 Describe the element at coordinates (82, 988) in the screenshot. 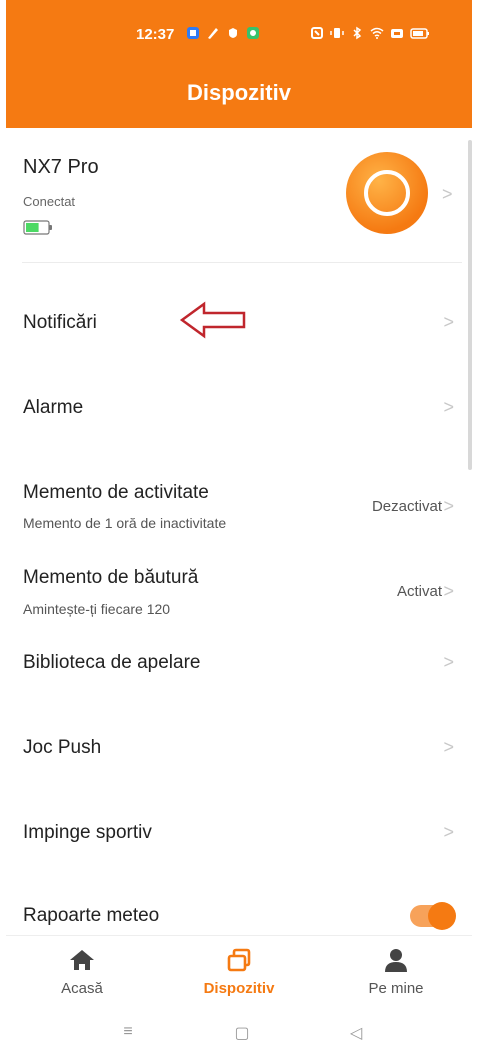

I see `tab-label: Acasă` at that location.